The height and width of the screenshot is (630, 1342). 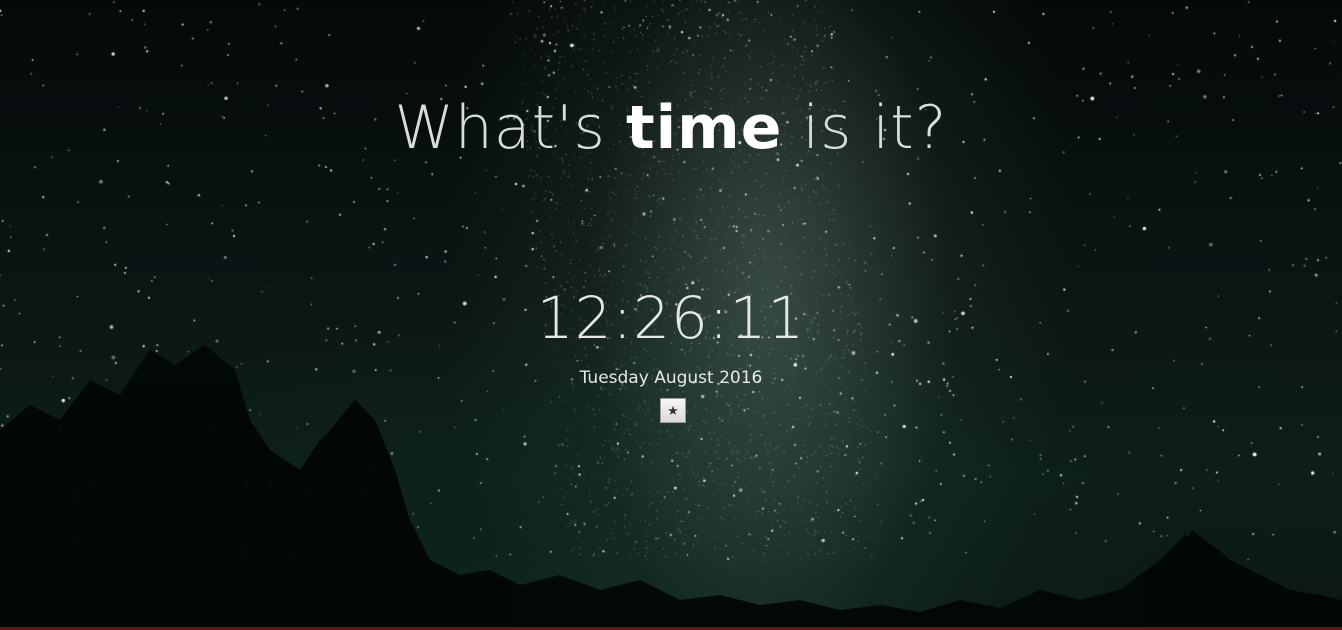 What do you see at coordinates (865, 128) in the screenshot?
I see `headline-after: is it?` at bounding box center [865, 128].